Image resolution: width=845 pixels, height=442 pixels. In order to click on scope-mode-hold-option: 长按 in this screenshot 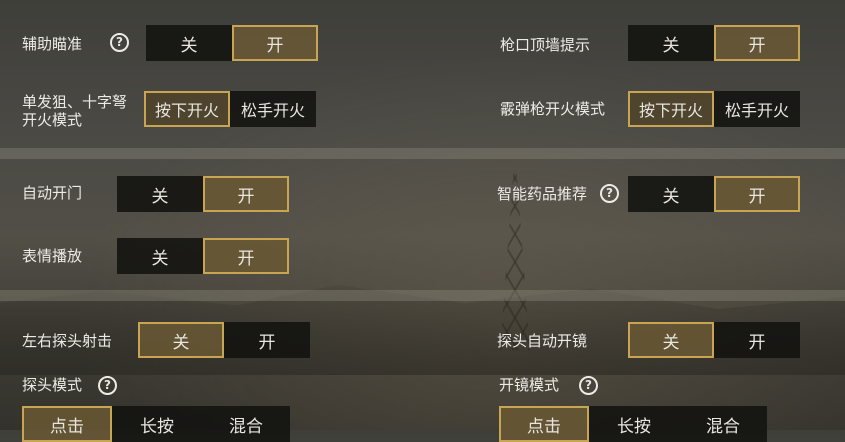, I will do `click(634, 424)`.